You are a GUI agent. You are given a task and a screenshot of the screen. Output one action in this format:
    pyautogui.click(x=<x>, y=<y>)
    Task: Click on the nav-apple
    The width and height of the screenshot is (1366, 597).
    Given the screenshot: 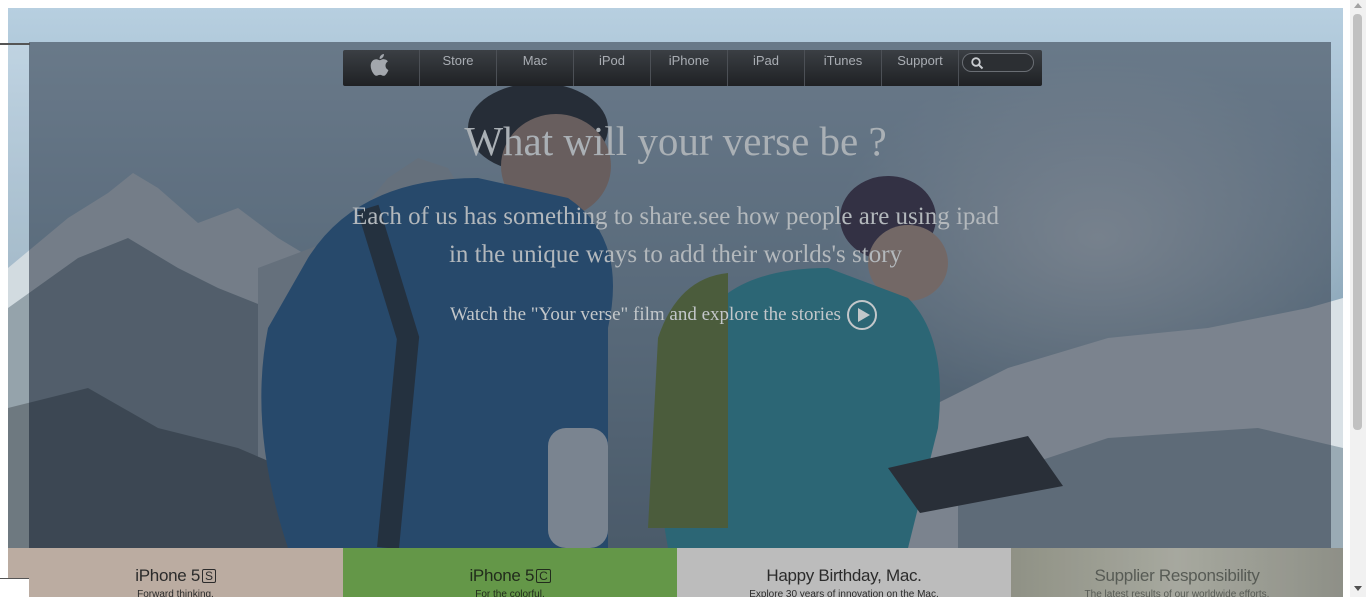 What is the action you would take?
    pyautogui.click(x=381, y=68)
    